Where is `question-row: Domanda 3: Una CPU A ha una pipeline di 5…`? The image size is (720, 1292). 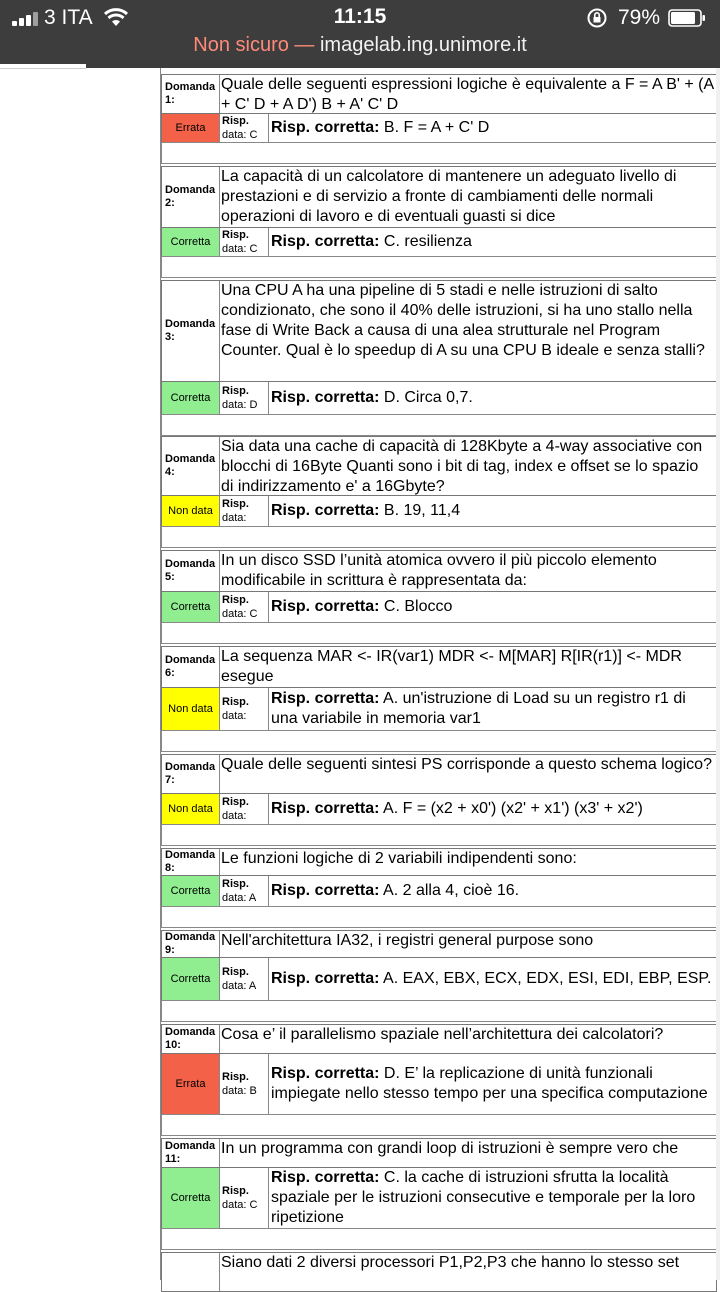 question-row: Domanda 3: Una CPU A ha una pipeline di 5… is located at coordinates (439, 331).